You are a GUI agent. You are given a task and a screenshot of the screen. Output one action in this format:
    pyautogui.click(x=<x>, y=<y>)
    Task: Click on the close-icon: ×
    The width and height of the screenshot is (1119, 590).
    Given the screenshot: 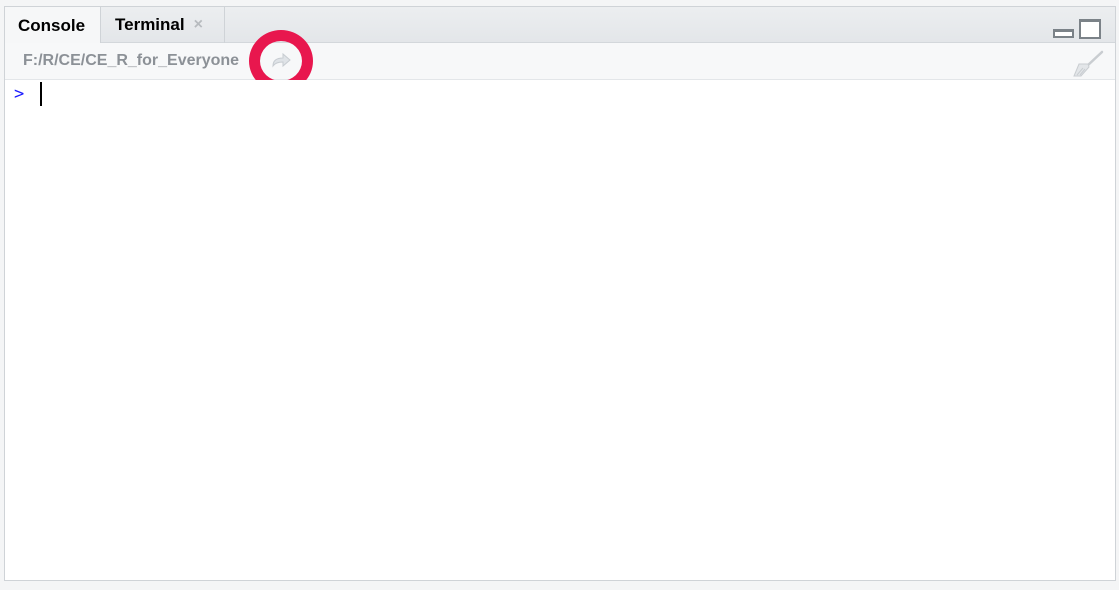 What is the action you would take?
    pyautogui.click(x=198, y=25)
    